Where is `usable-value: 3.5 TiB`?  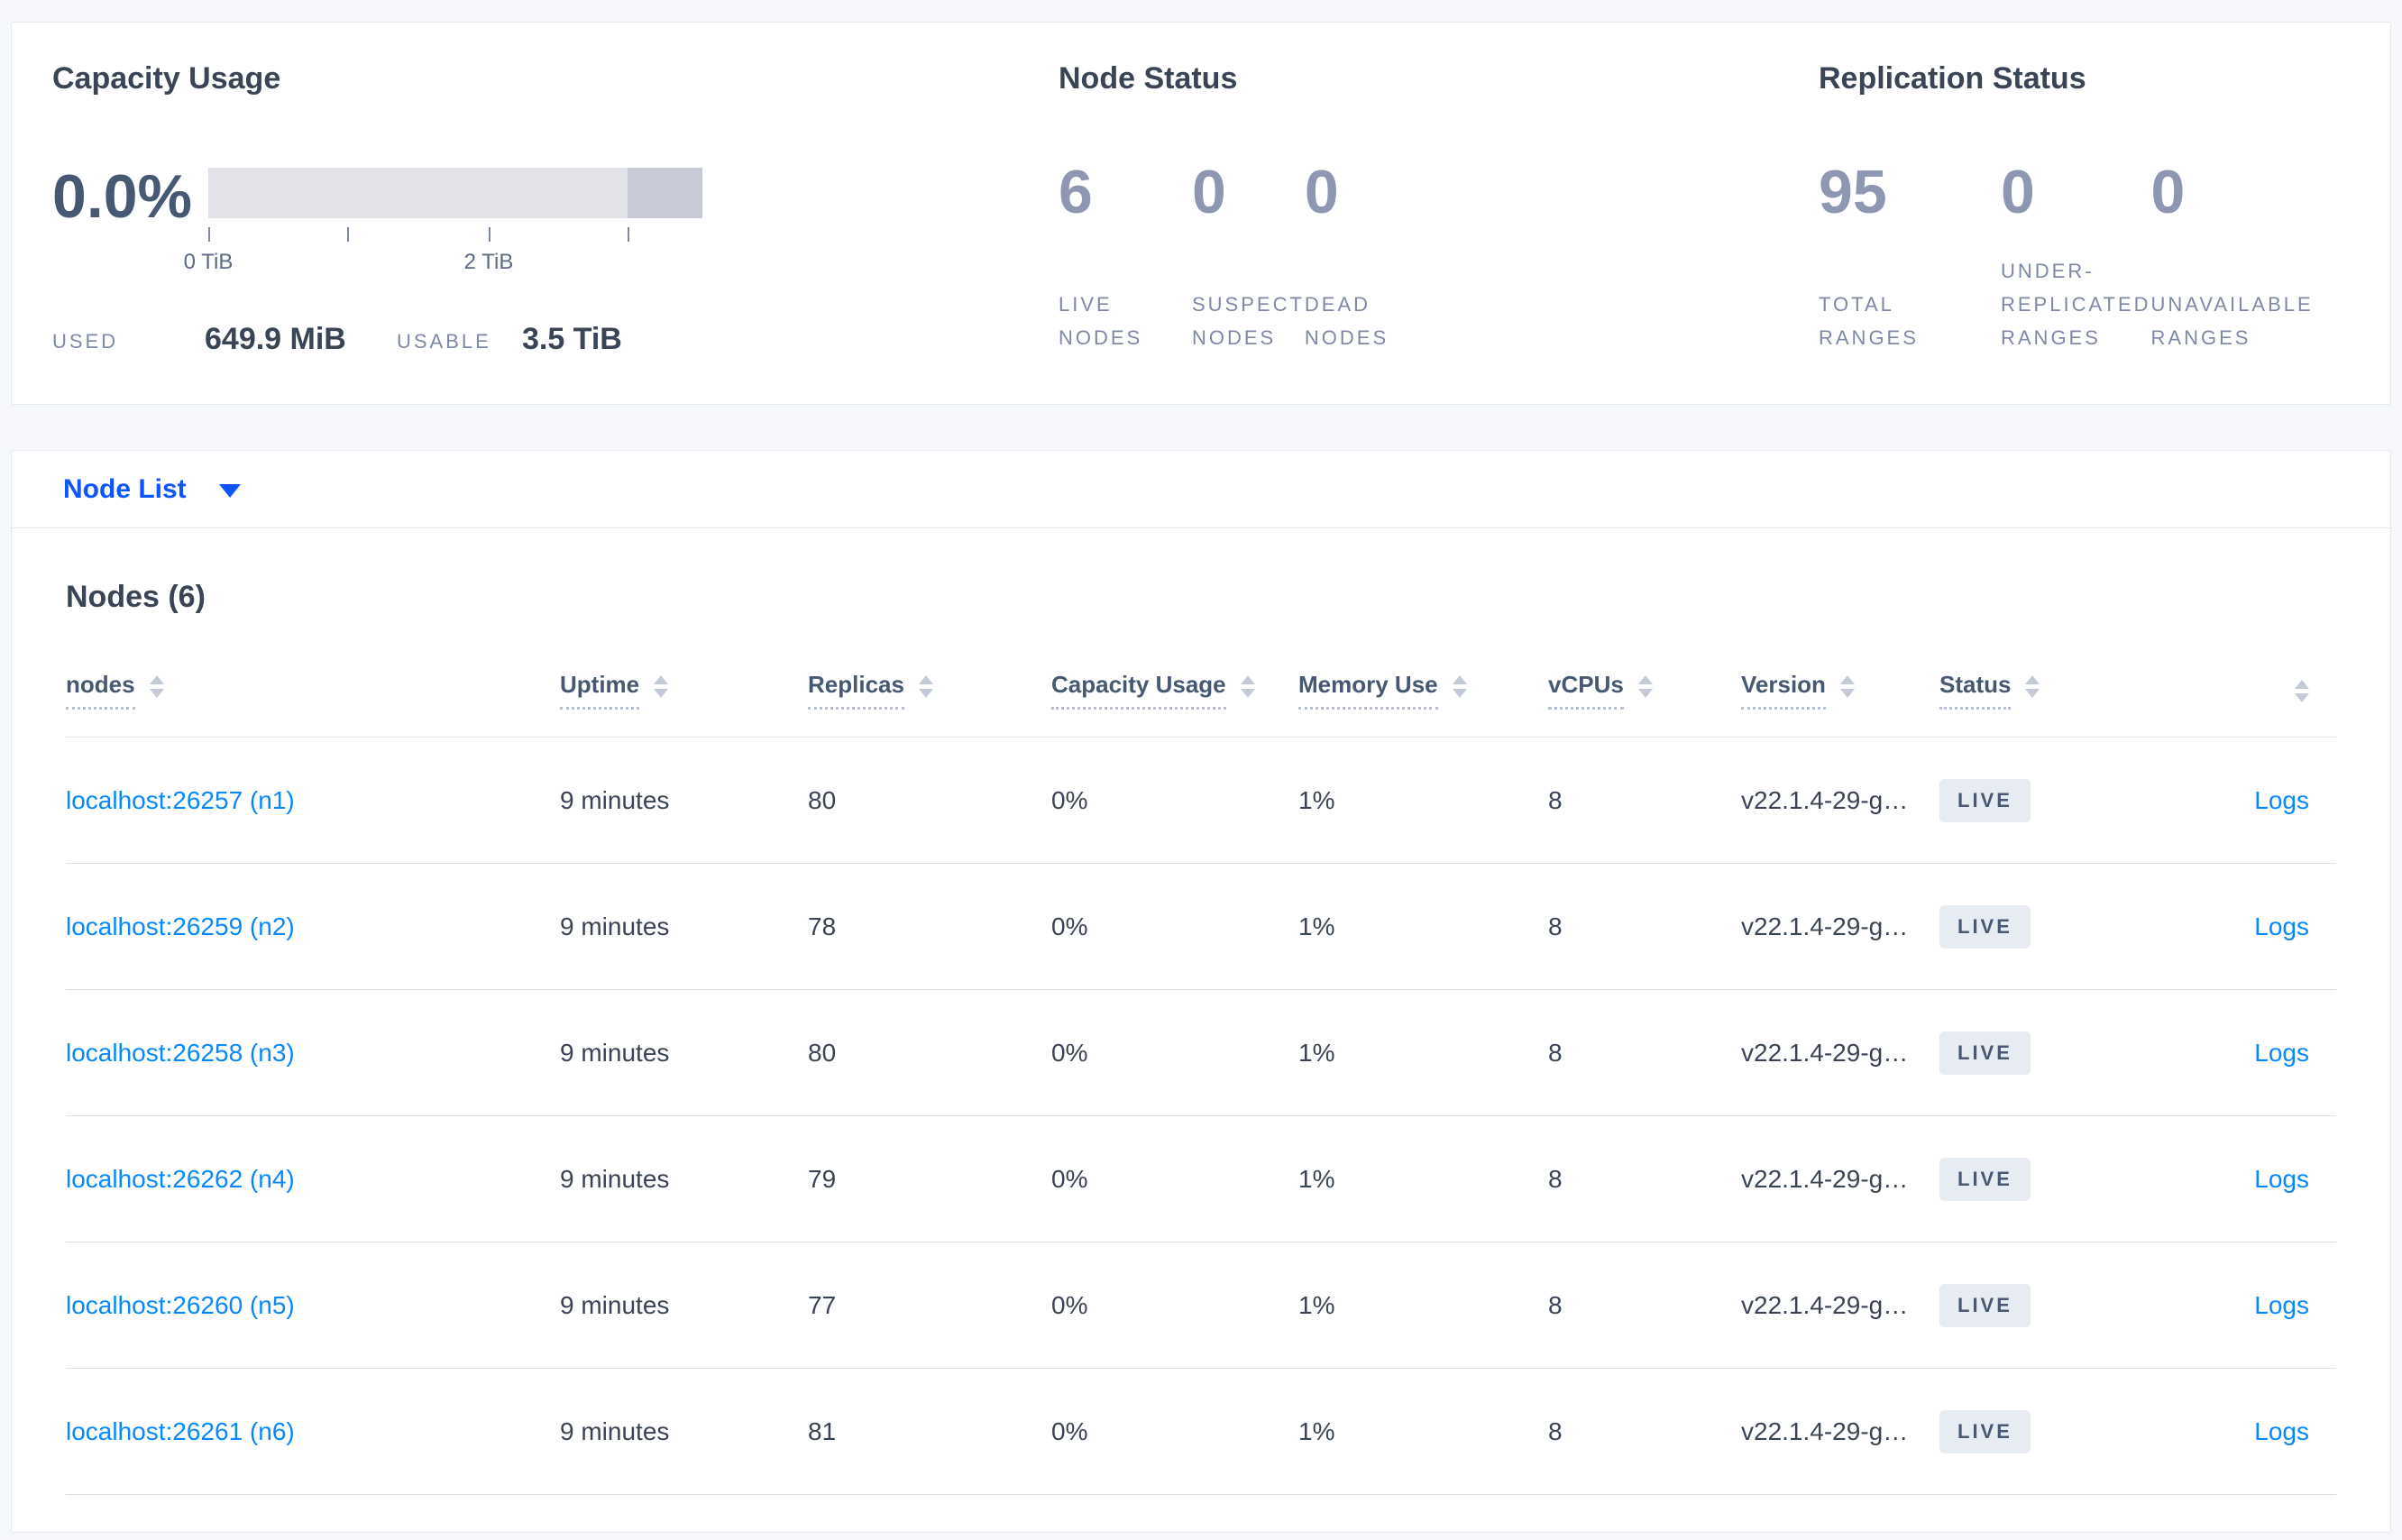 usable-value: 3.5 TiB is located at coordinates (572, 339).